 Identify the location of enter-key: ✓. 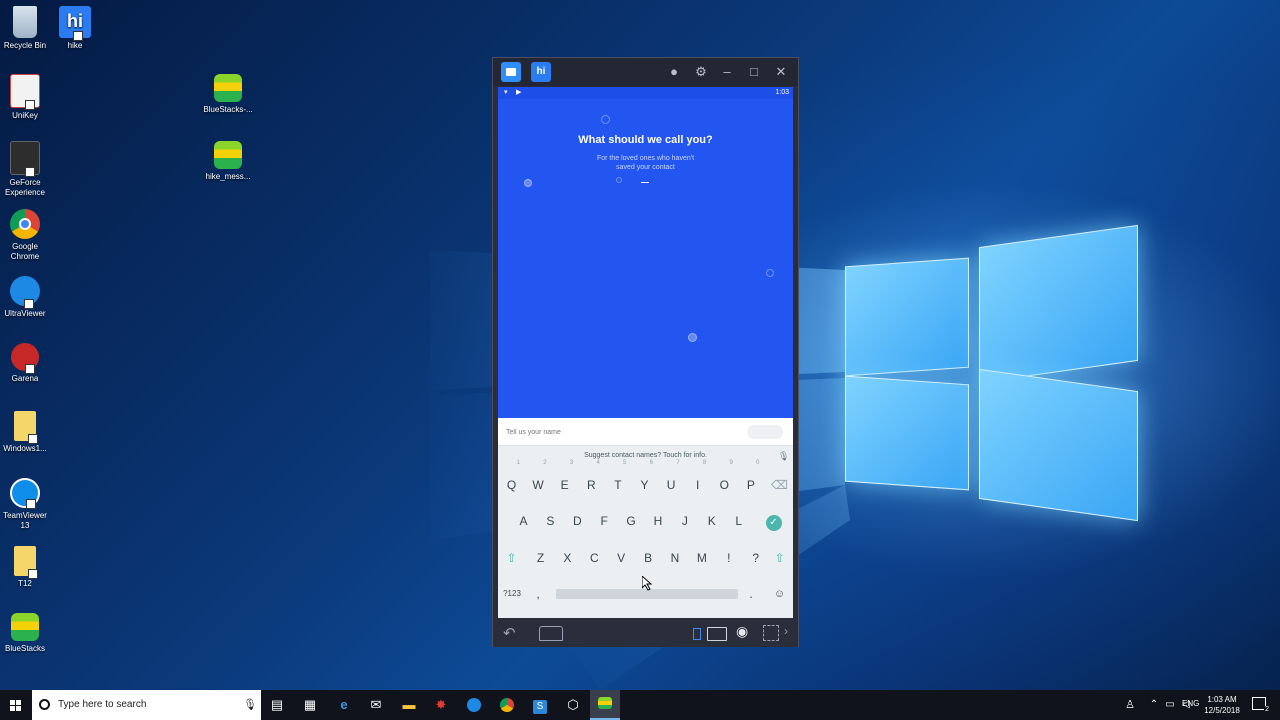
(773, 521).